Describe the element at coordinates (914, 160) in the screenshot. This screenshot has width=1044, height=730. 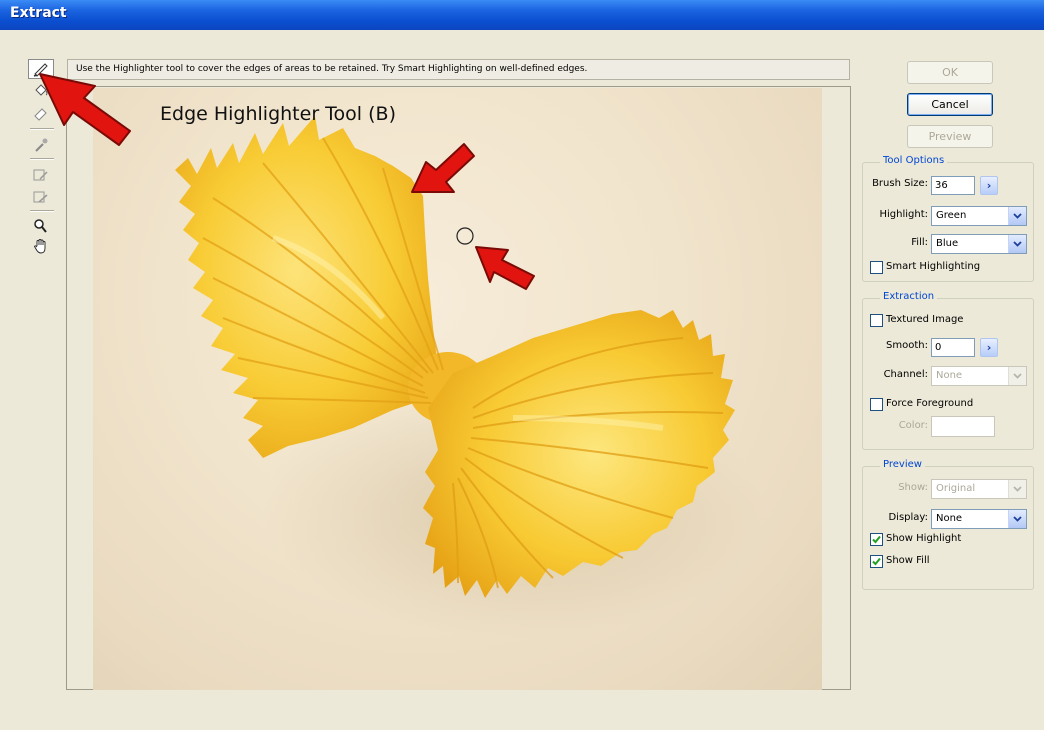
I see `tool-options-title: Tool Options` at that location.